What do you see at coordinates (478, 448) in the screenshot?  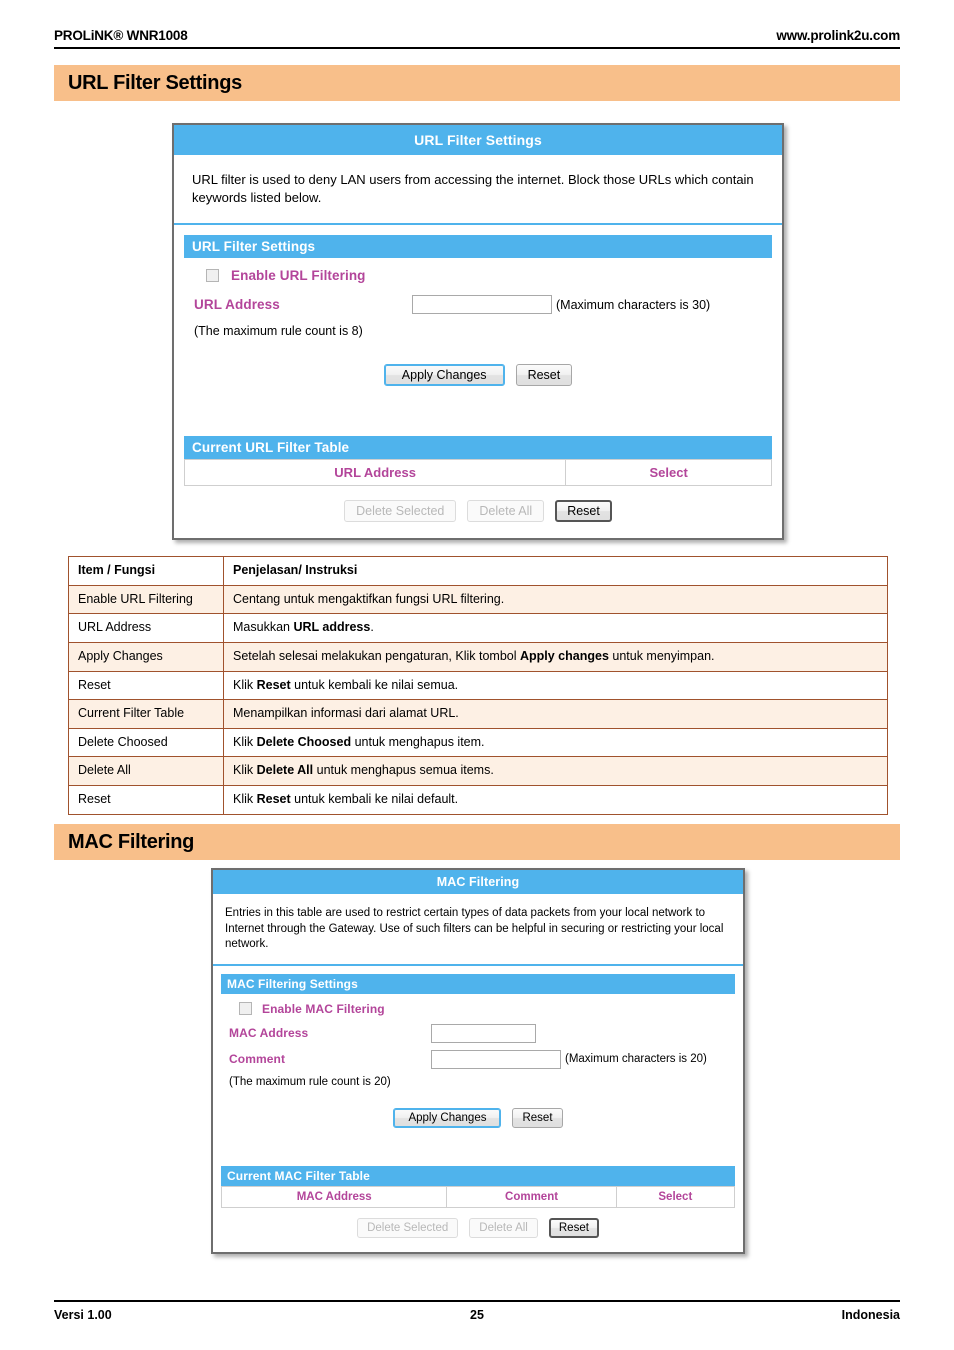 I see `url-filter-table-bar: Current URL Filter Table` at bounding box center [478, 448].